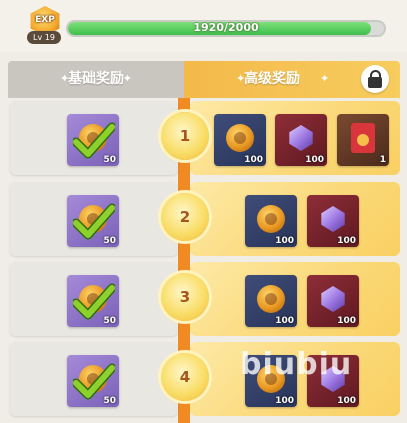 This screenshot has height=423, width=407. I want to click on exp-progress-text: 1920/2000, so click(226, 27).